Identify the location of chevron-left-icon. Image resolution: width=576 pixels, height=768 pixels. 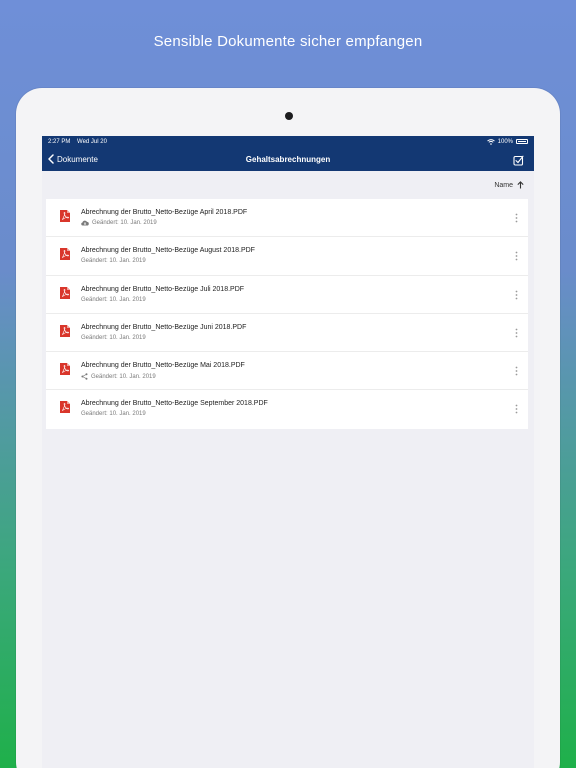
(51, 159).